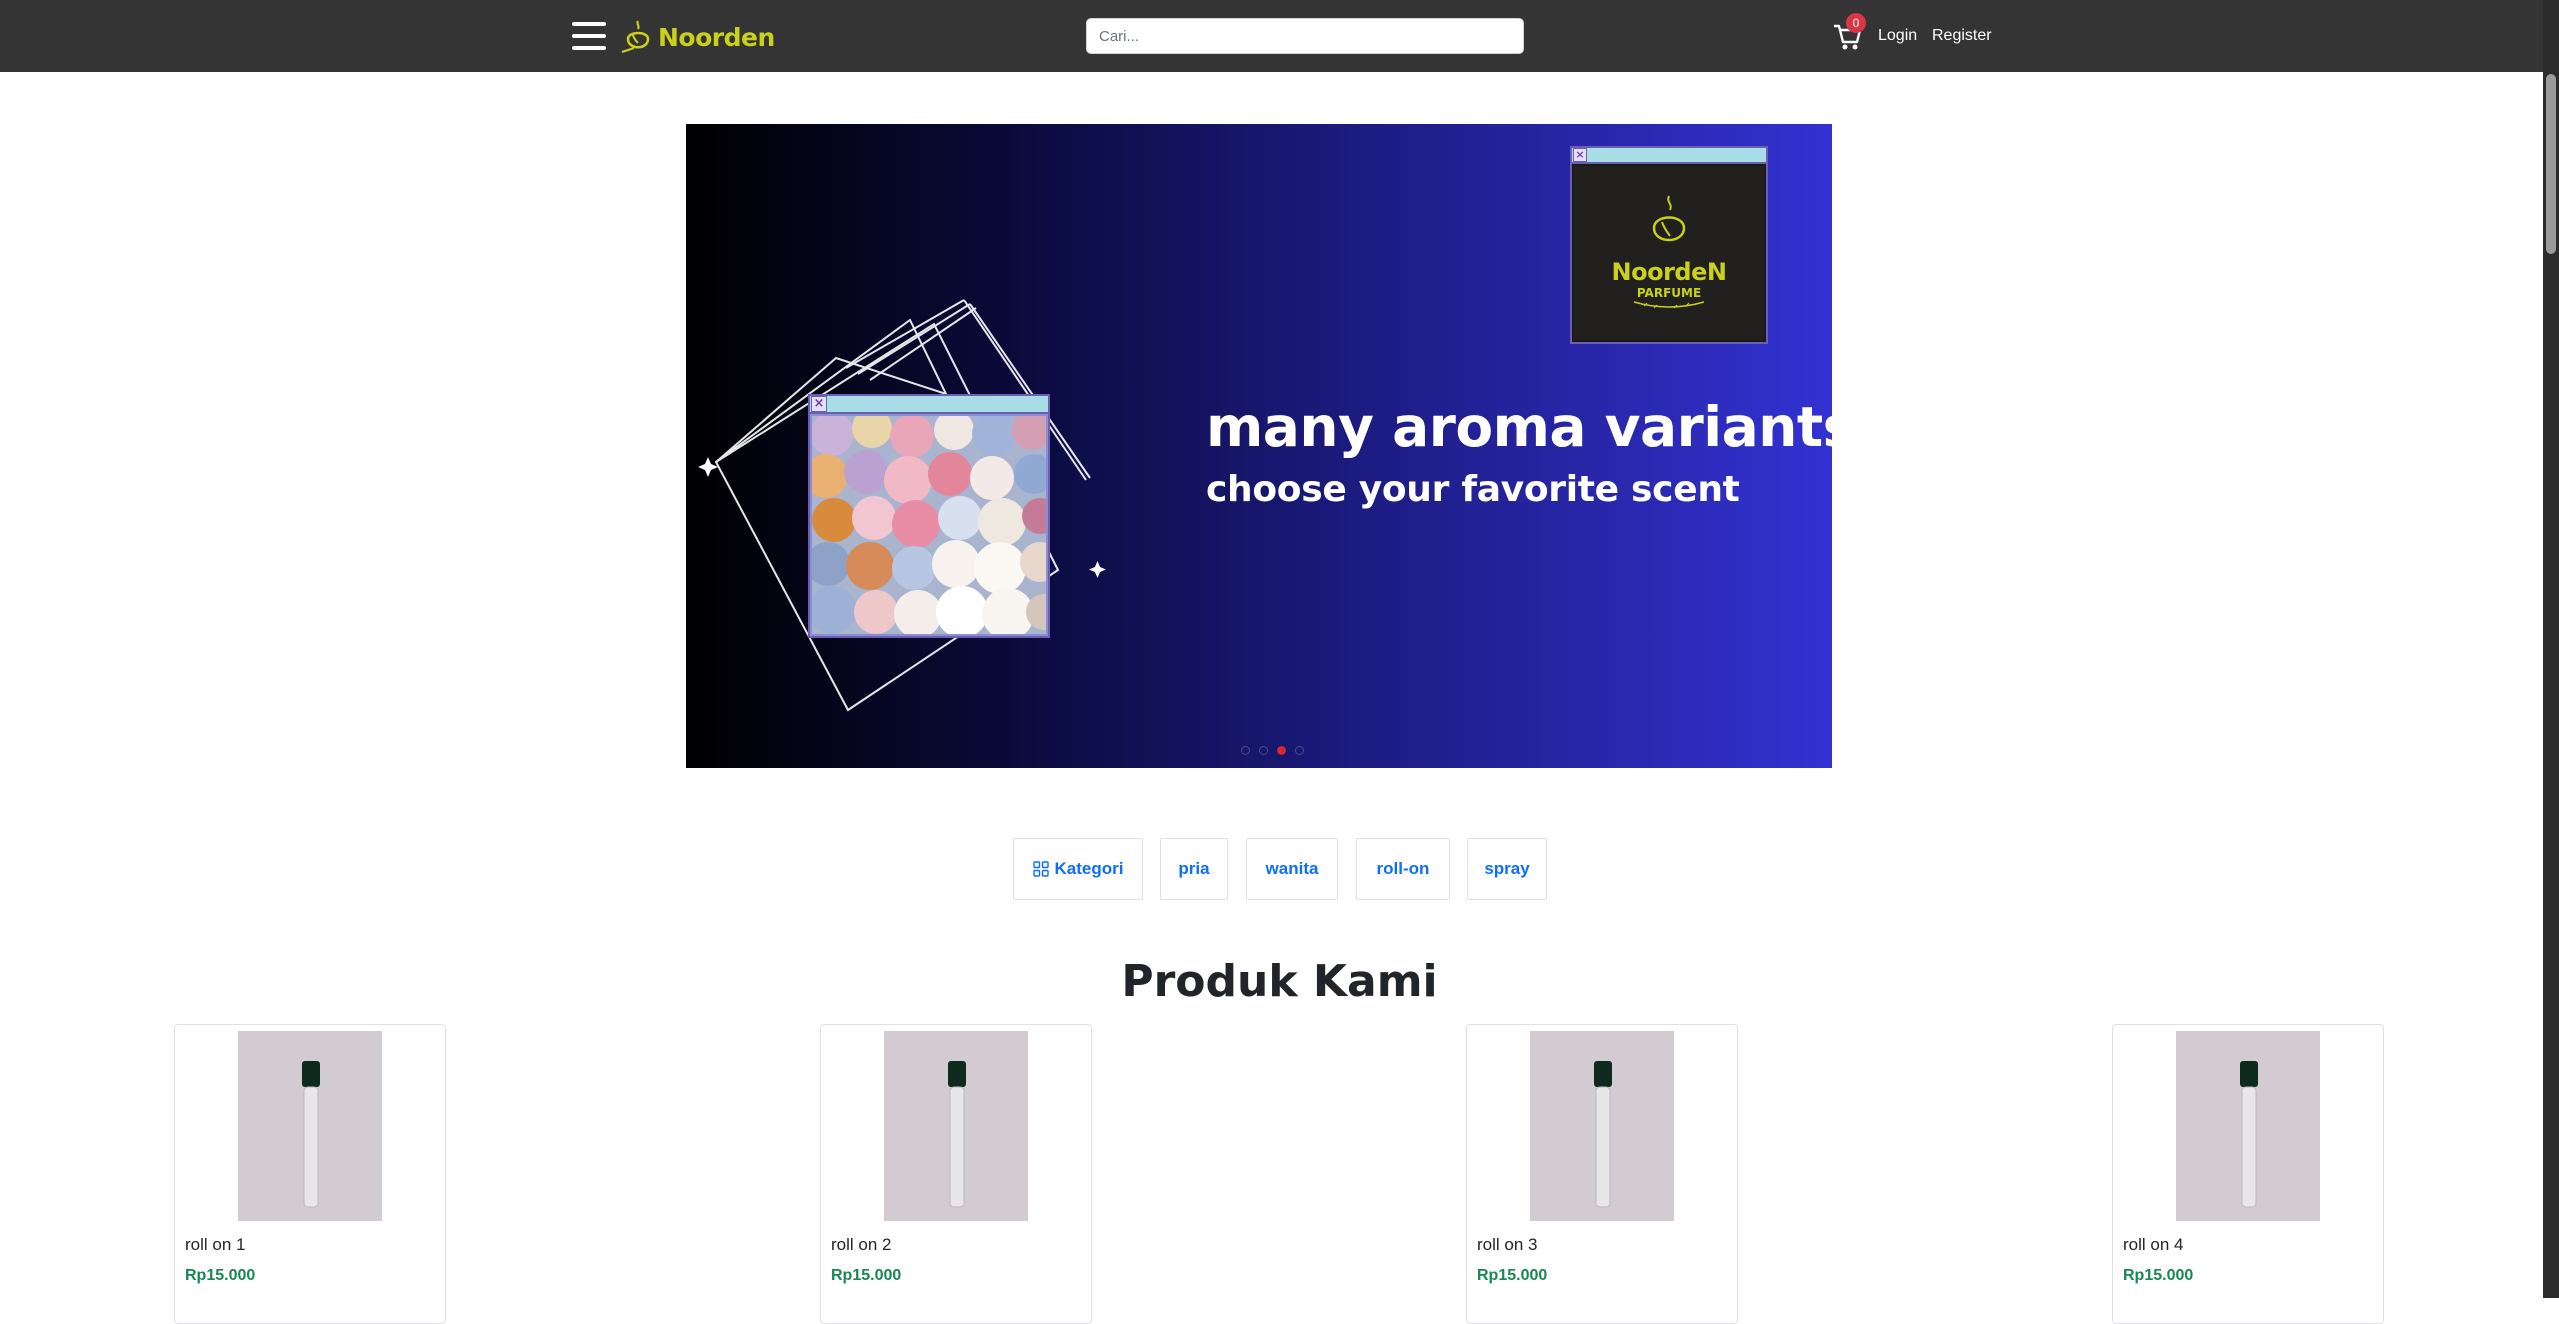  I want to click on logo-tagline-text: PARFUME, so click(1669, 293).